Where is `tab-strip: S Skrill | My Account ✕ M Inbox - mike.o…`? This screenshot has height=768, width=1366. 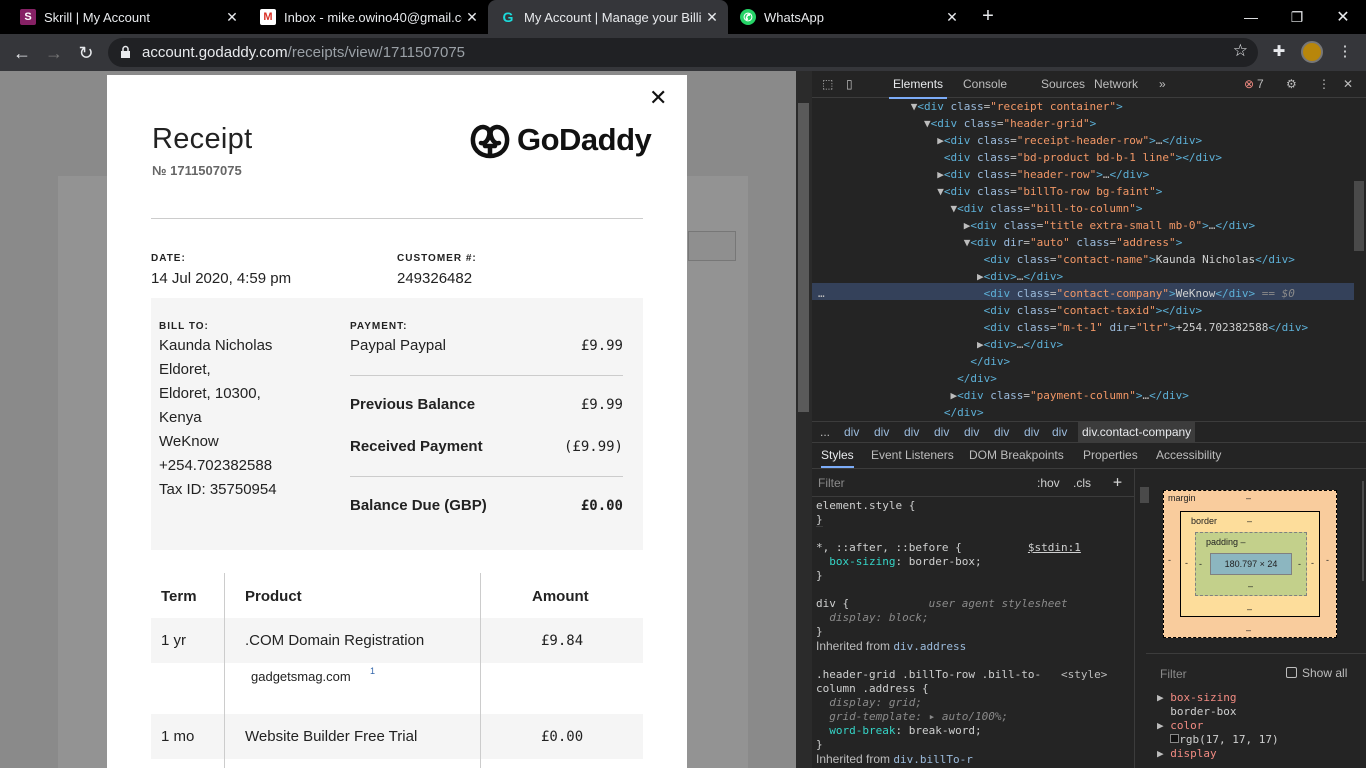 tab-strip: S Skrill | My Account ✕ M Inbox - mike.o… is located at coordinates (683, 17).